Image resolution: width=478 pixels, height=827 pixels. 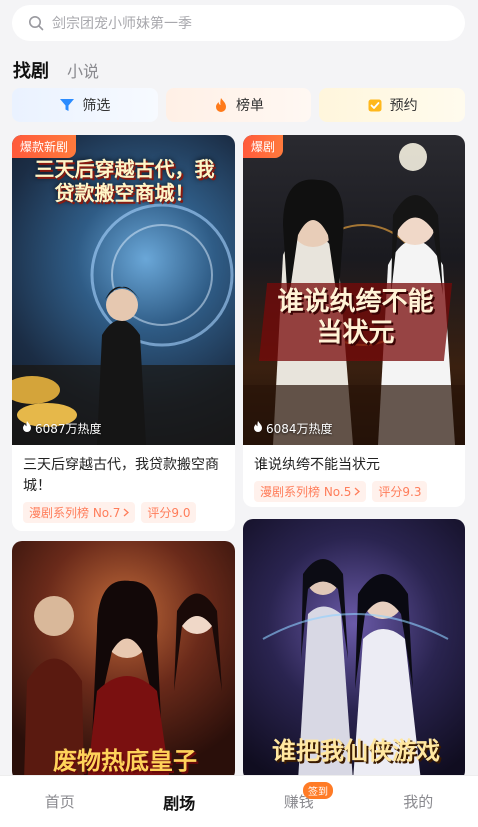 I want to click on poster-title: 废物热底皇子, so click(x=125, y=760).